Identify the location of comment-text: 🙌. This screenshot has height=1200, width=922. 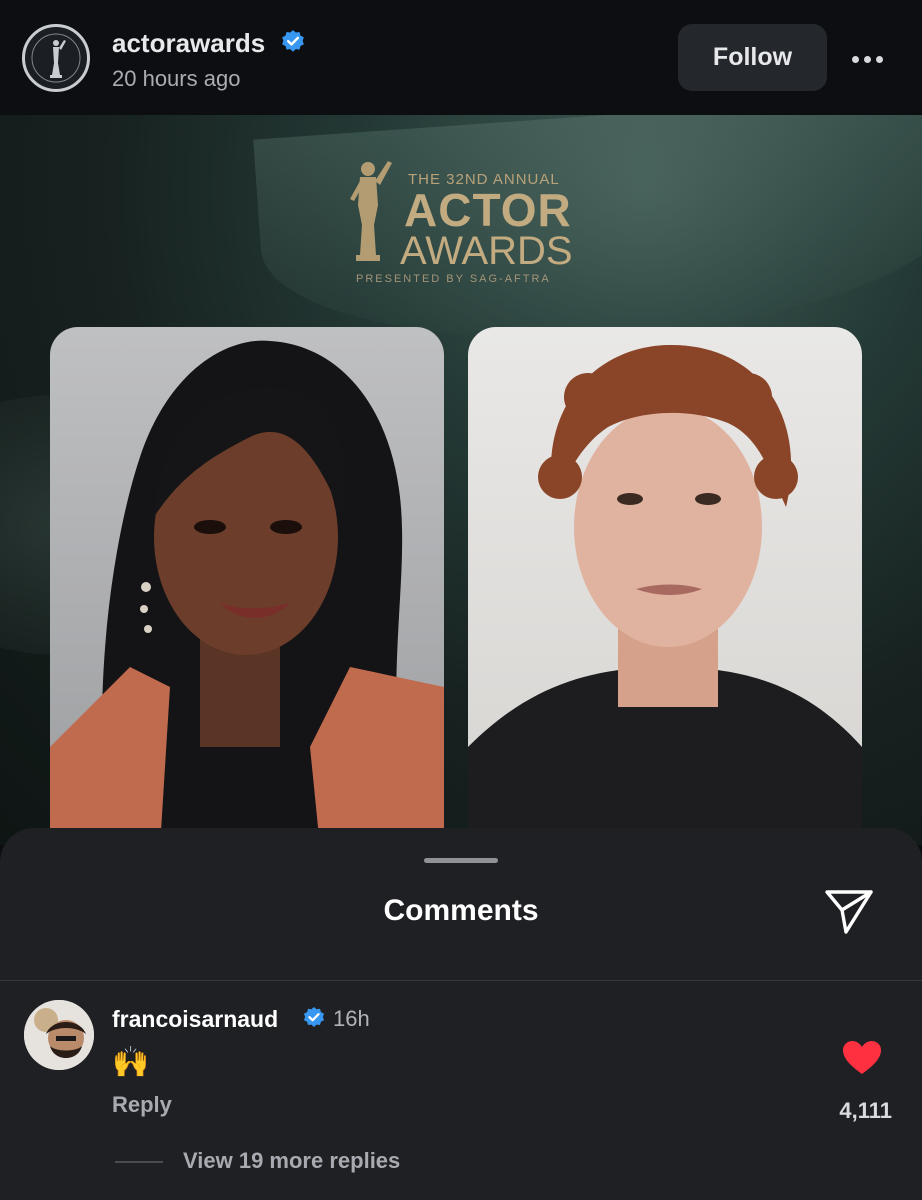
(131, 1062).